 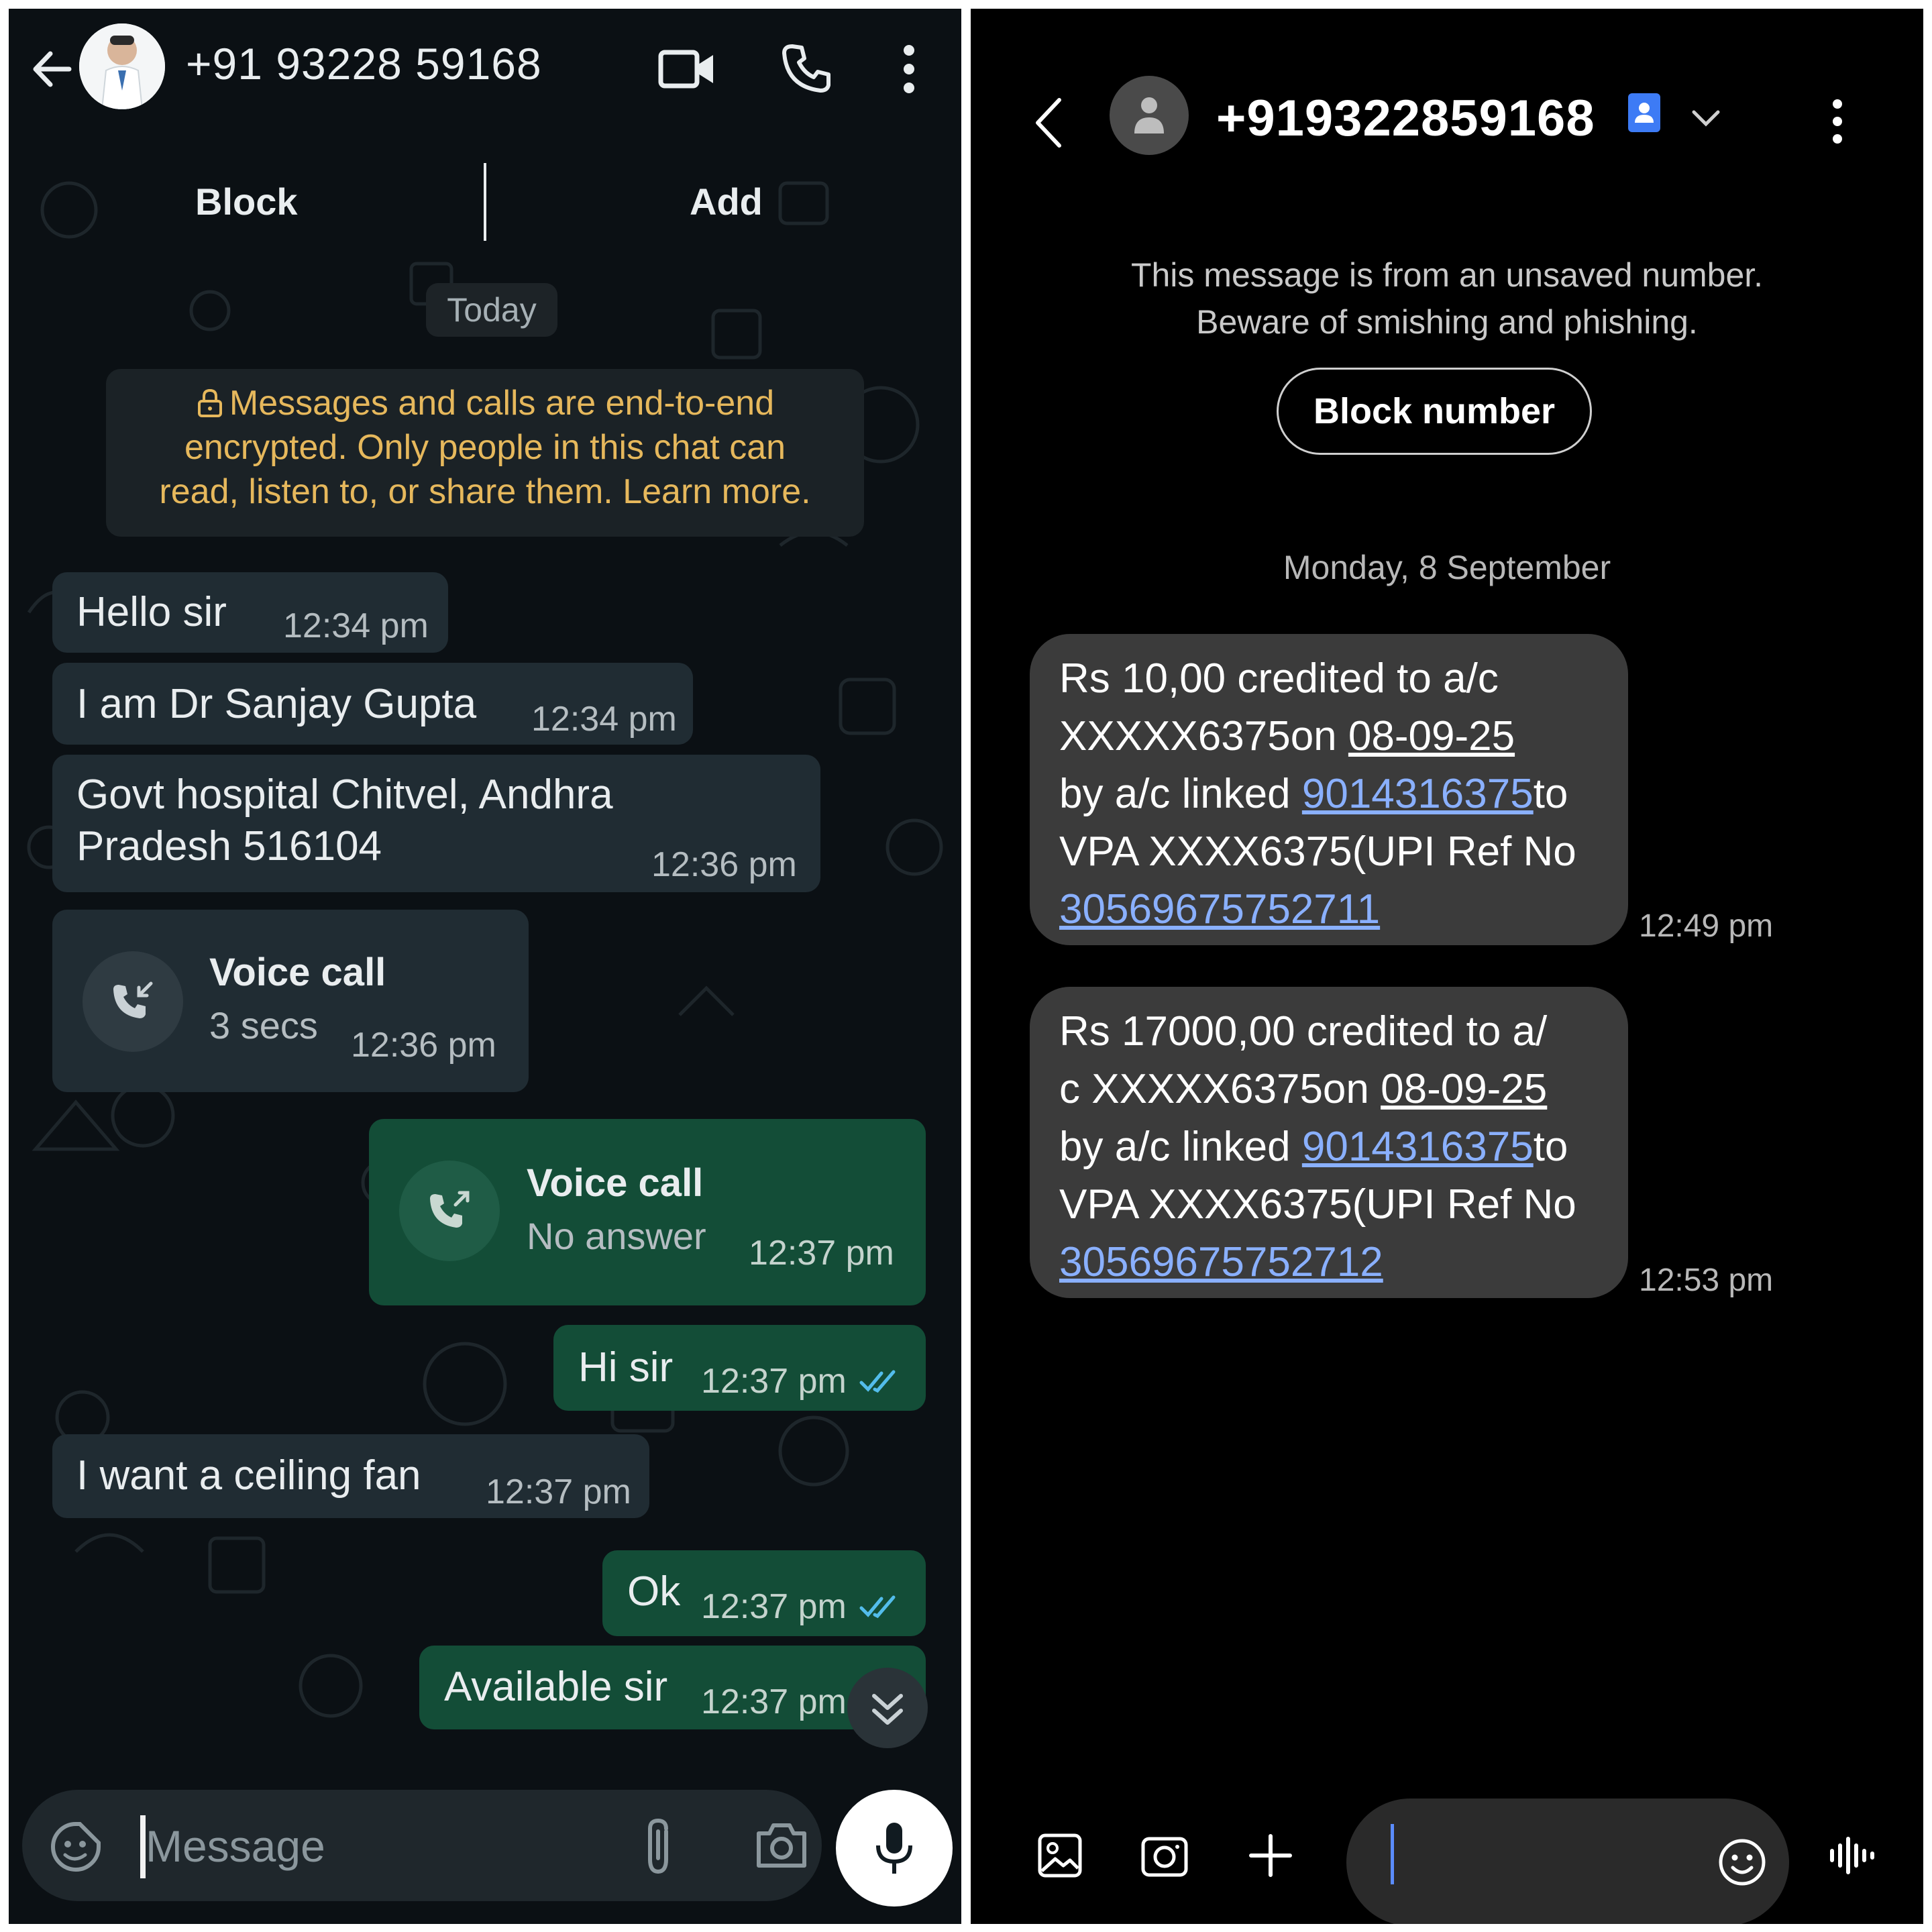 What do you see at coordinates (1049, 123) in the screenshot?
I see `back-chevron-icon` at bounding box center [1049, 123].